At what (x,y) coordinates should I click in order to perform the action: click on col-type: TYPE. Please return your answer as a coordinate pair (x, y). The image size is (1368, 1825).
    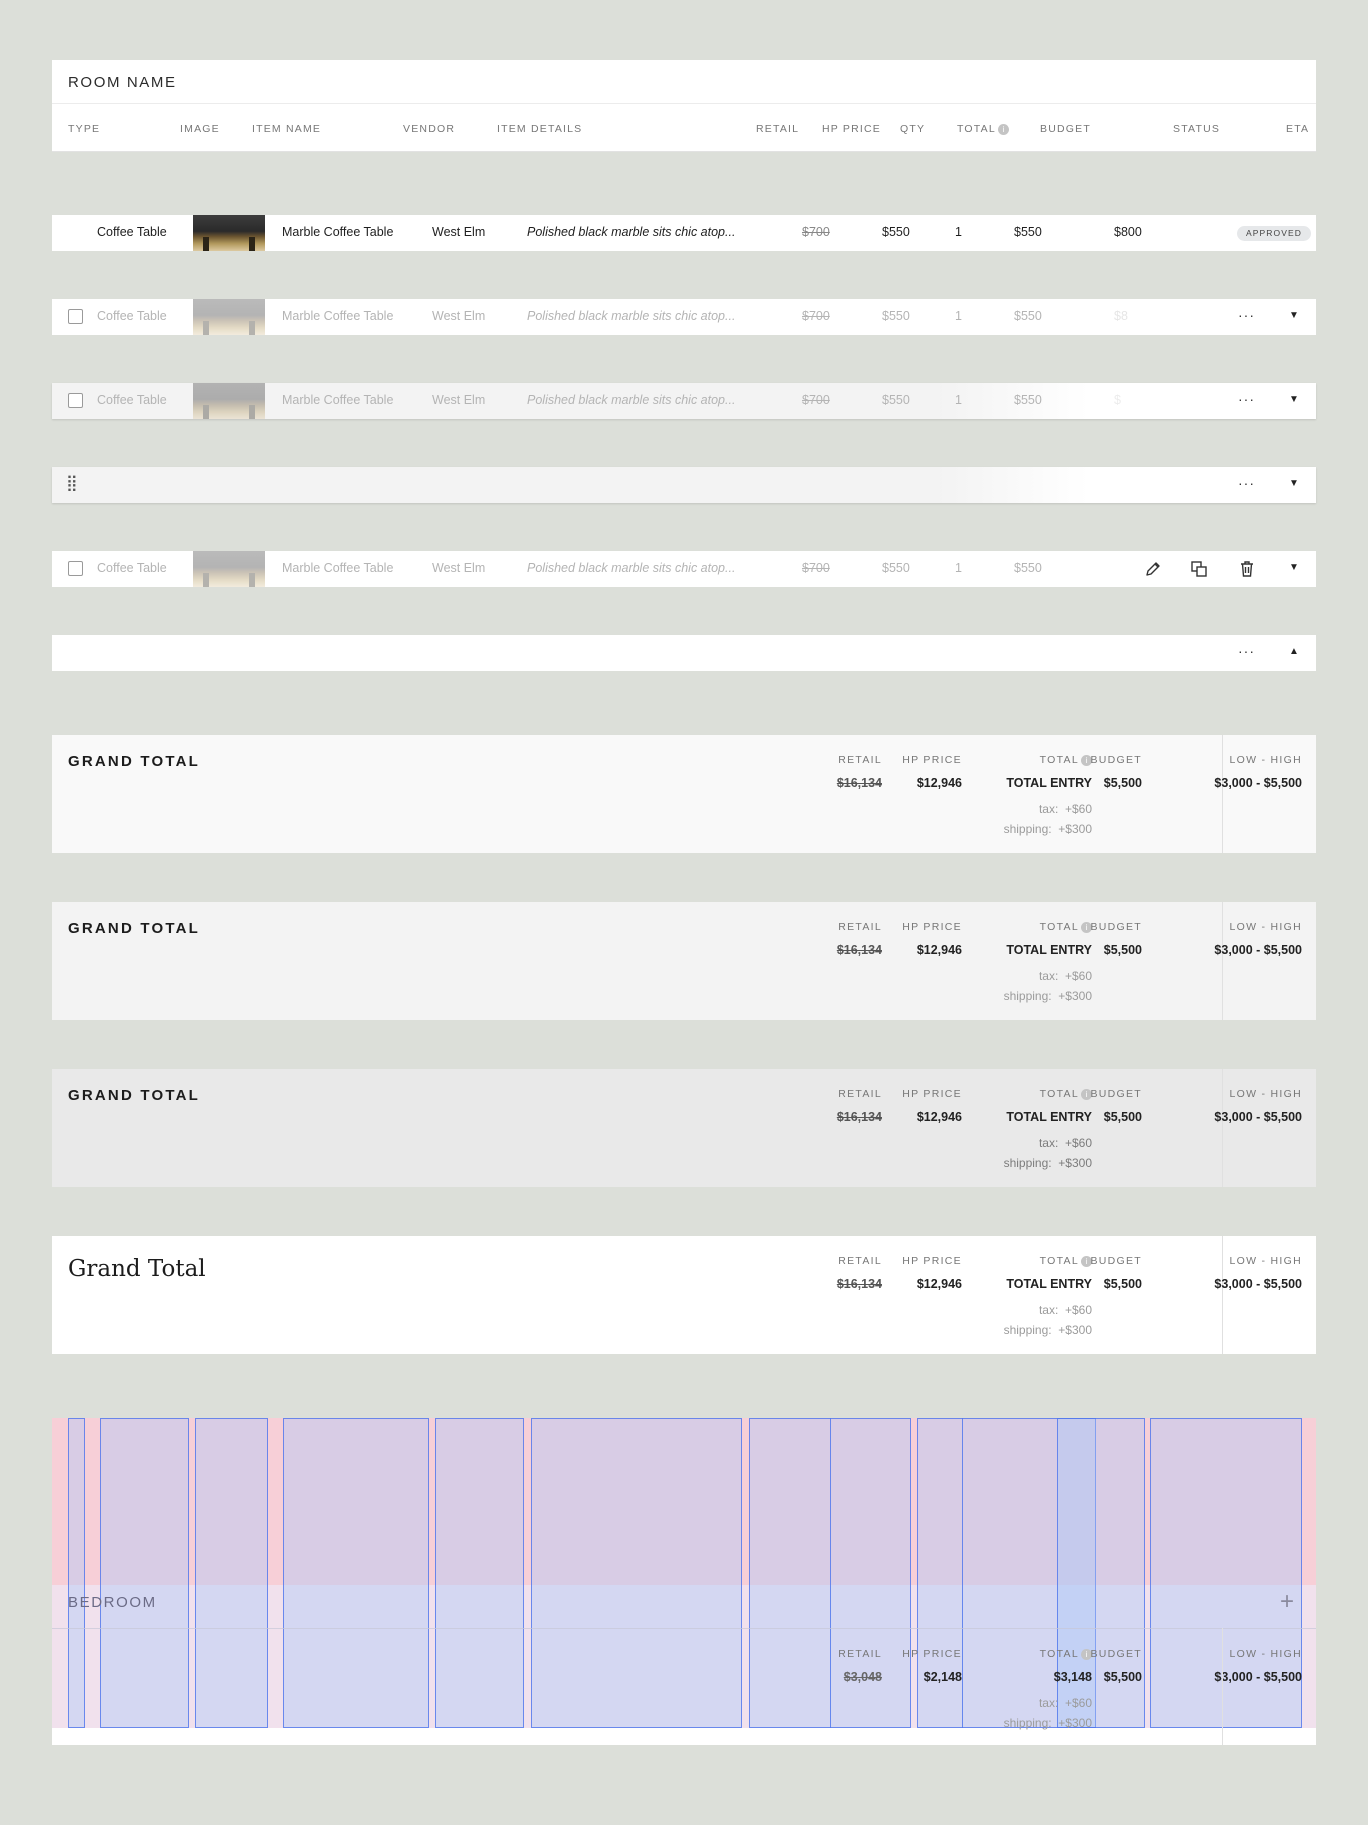
    Looking at the image, I should click on (84, 129).